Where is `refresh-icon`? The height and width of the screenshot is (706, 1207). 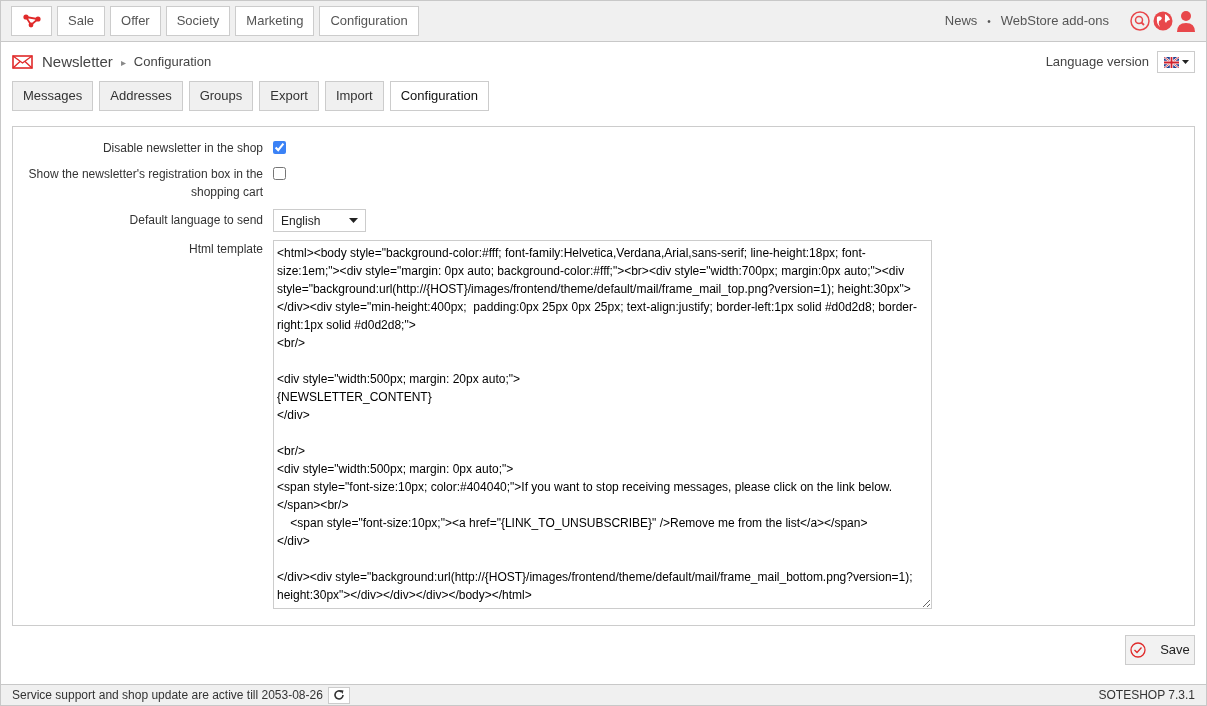
refresh-icon is located at coordinates (338, 695).